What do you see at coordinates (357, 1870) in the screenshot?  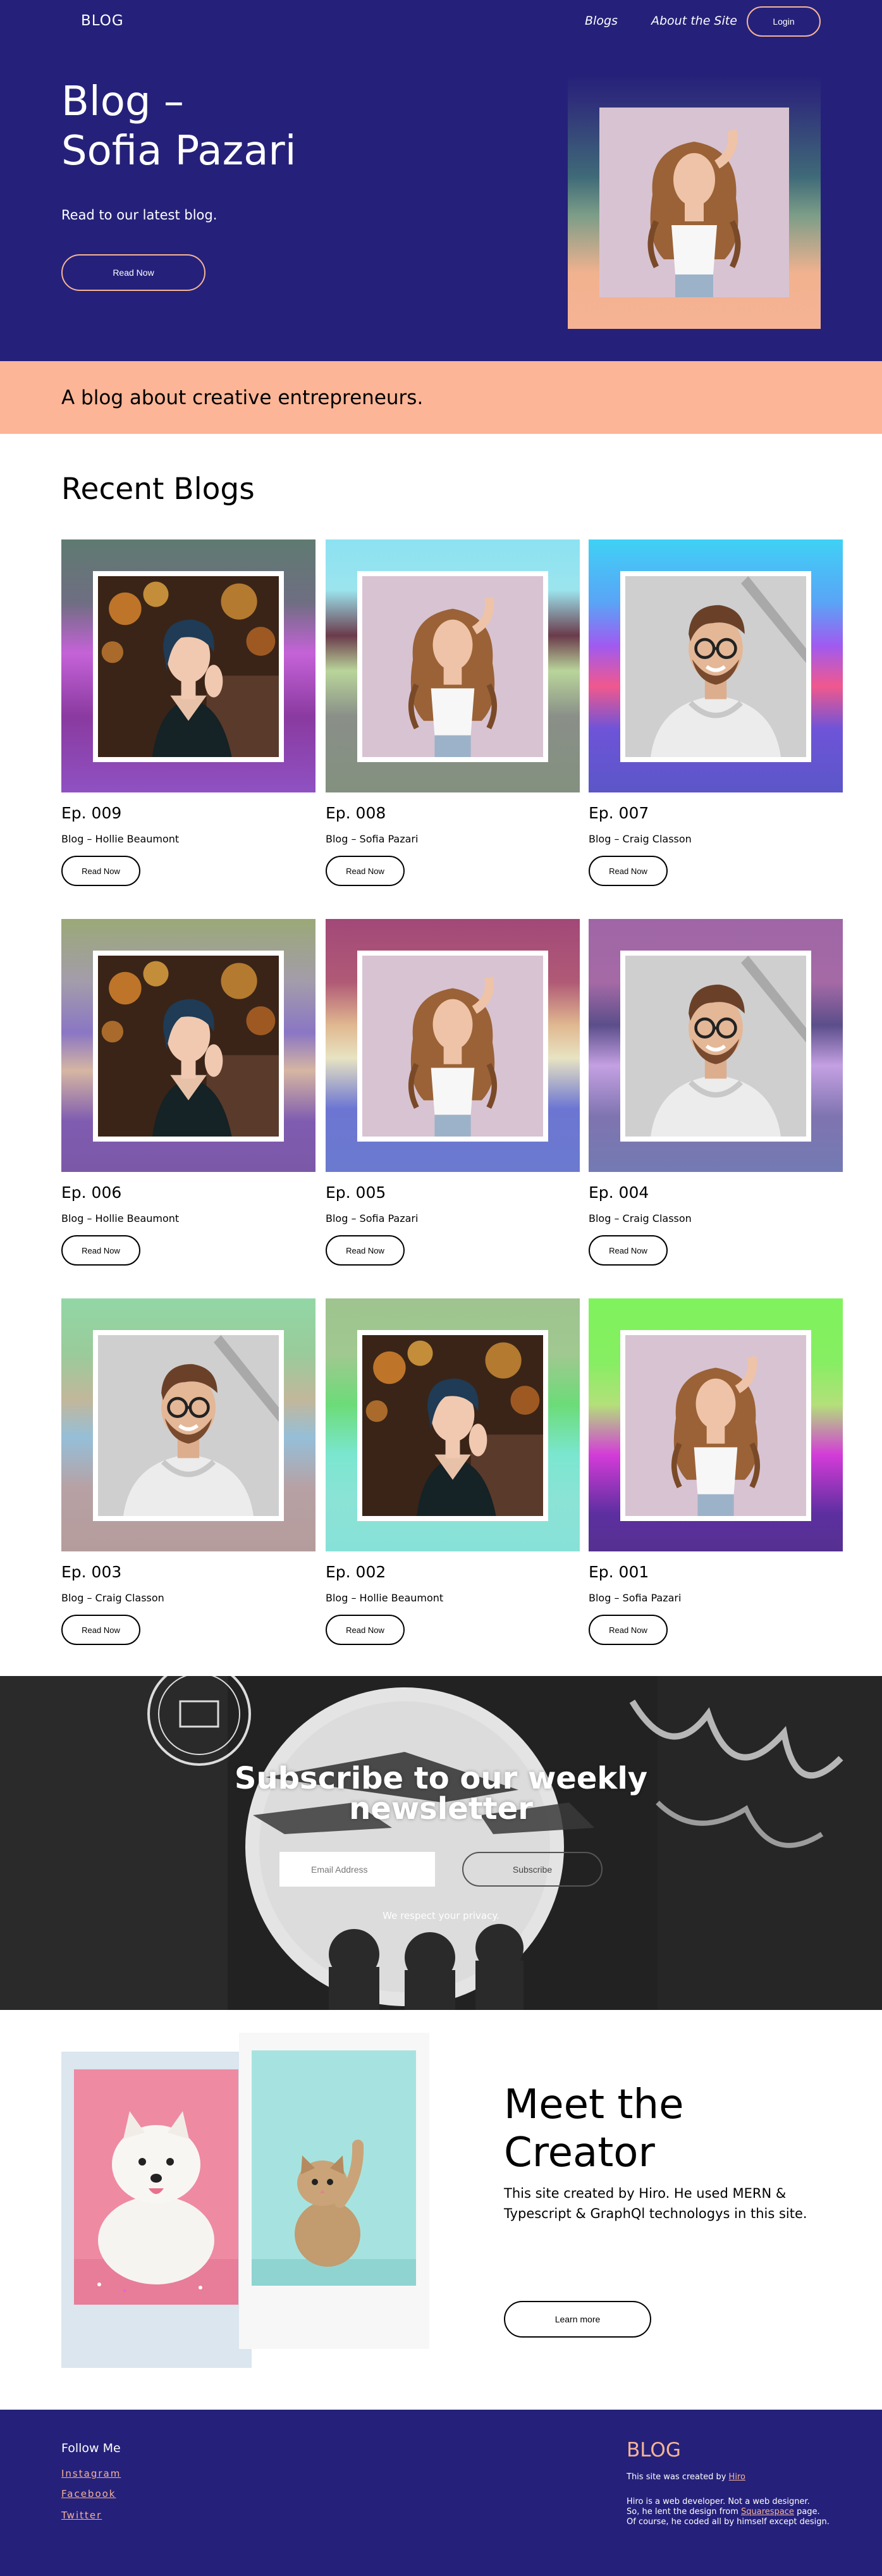 I see `email-input` at bounding box center [357, 1870].